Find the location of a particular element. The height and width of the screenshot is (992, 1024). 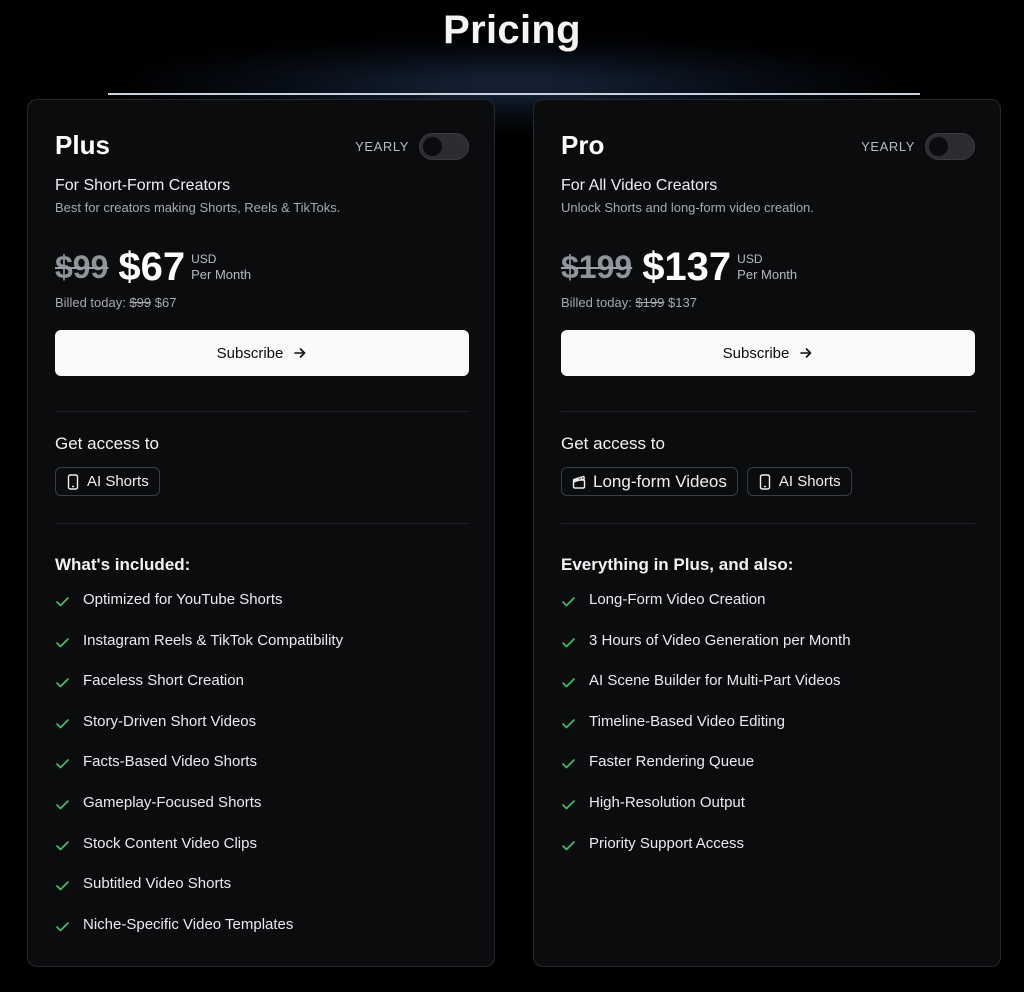

arrow-right-icon is located at coordinates (806, 353).